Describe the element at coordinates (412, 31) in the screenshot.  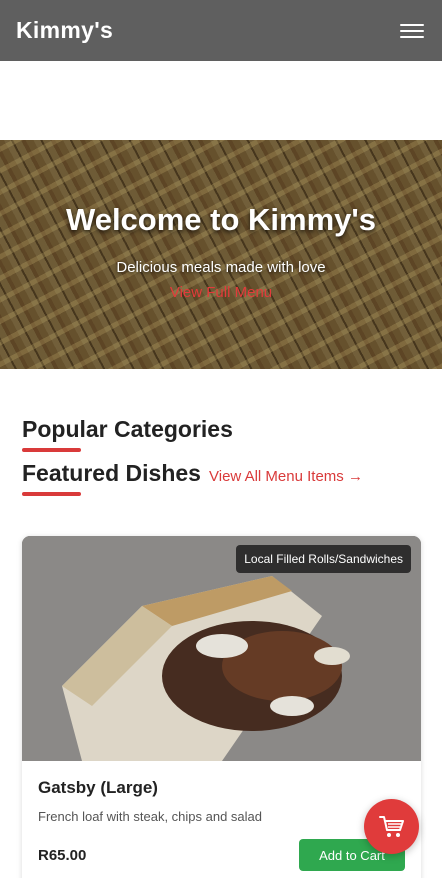
I see `hamburger-menu-icon` at that location.